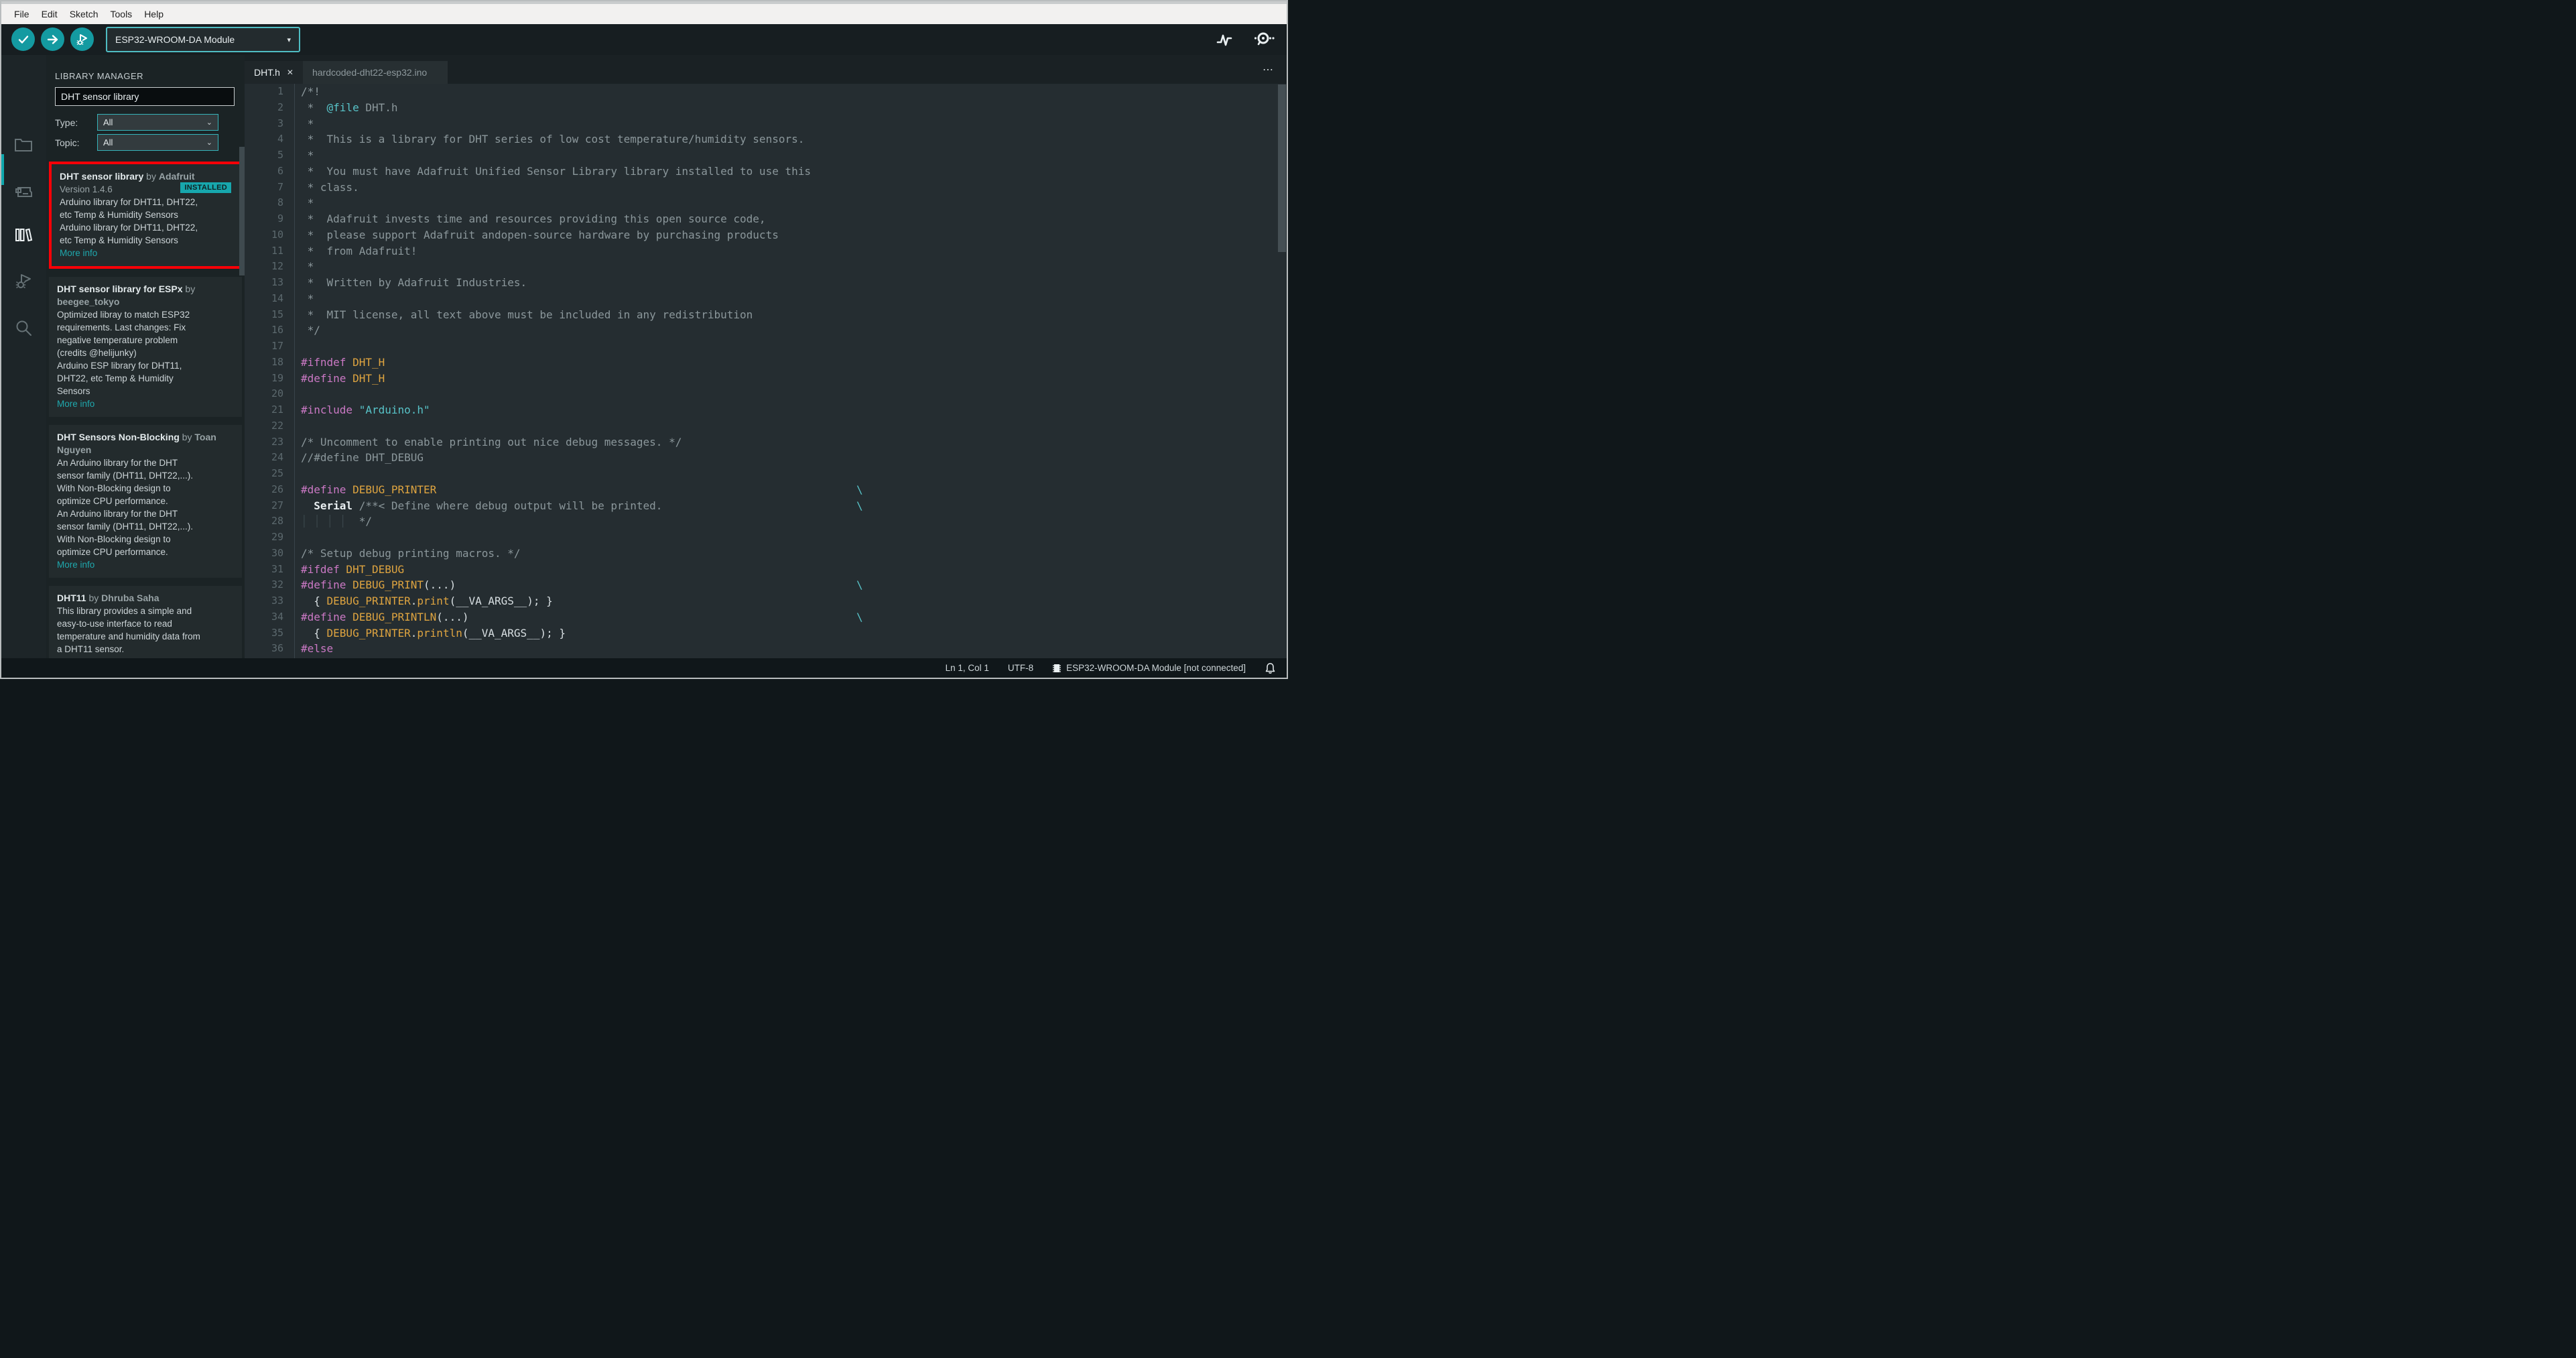 Image resolution: width=2576 pixels, height=1358 pixels. What do you see at coordinates (121, 327) in the screenshot?
I see `library-entry-description-line: requirements. Last changes: Fix` at bounding box center [121, 327].